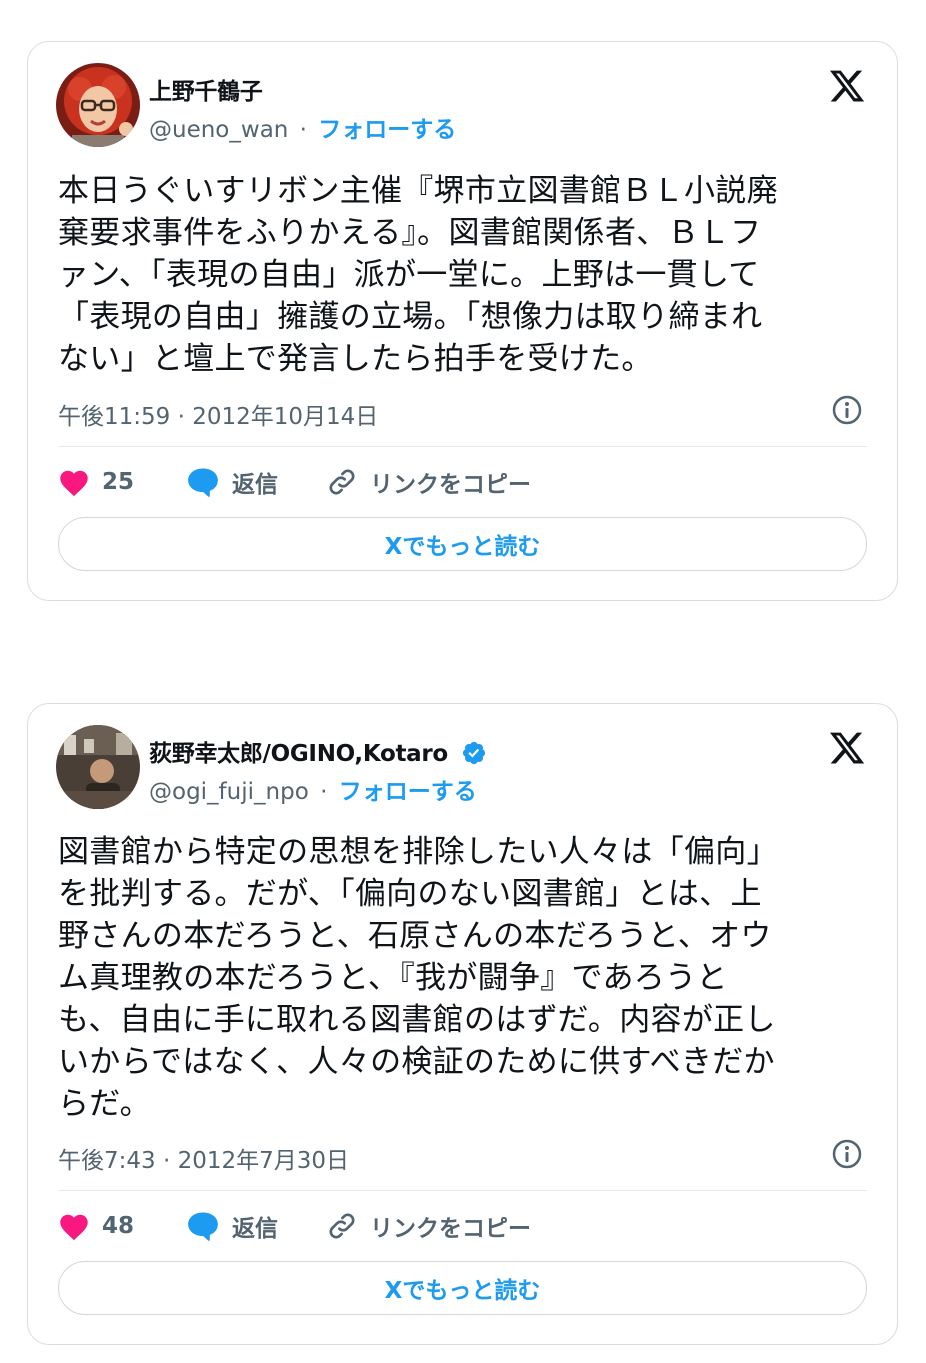 The width and height of the screenshot is (926, 1363). I want to click on like-button: 25, so click(96, 482).